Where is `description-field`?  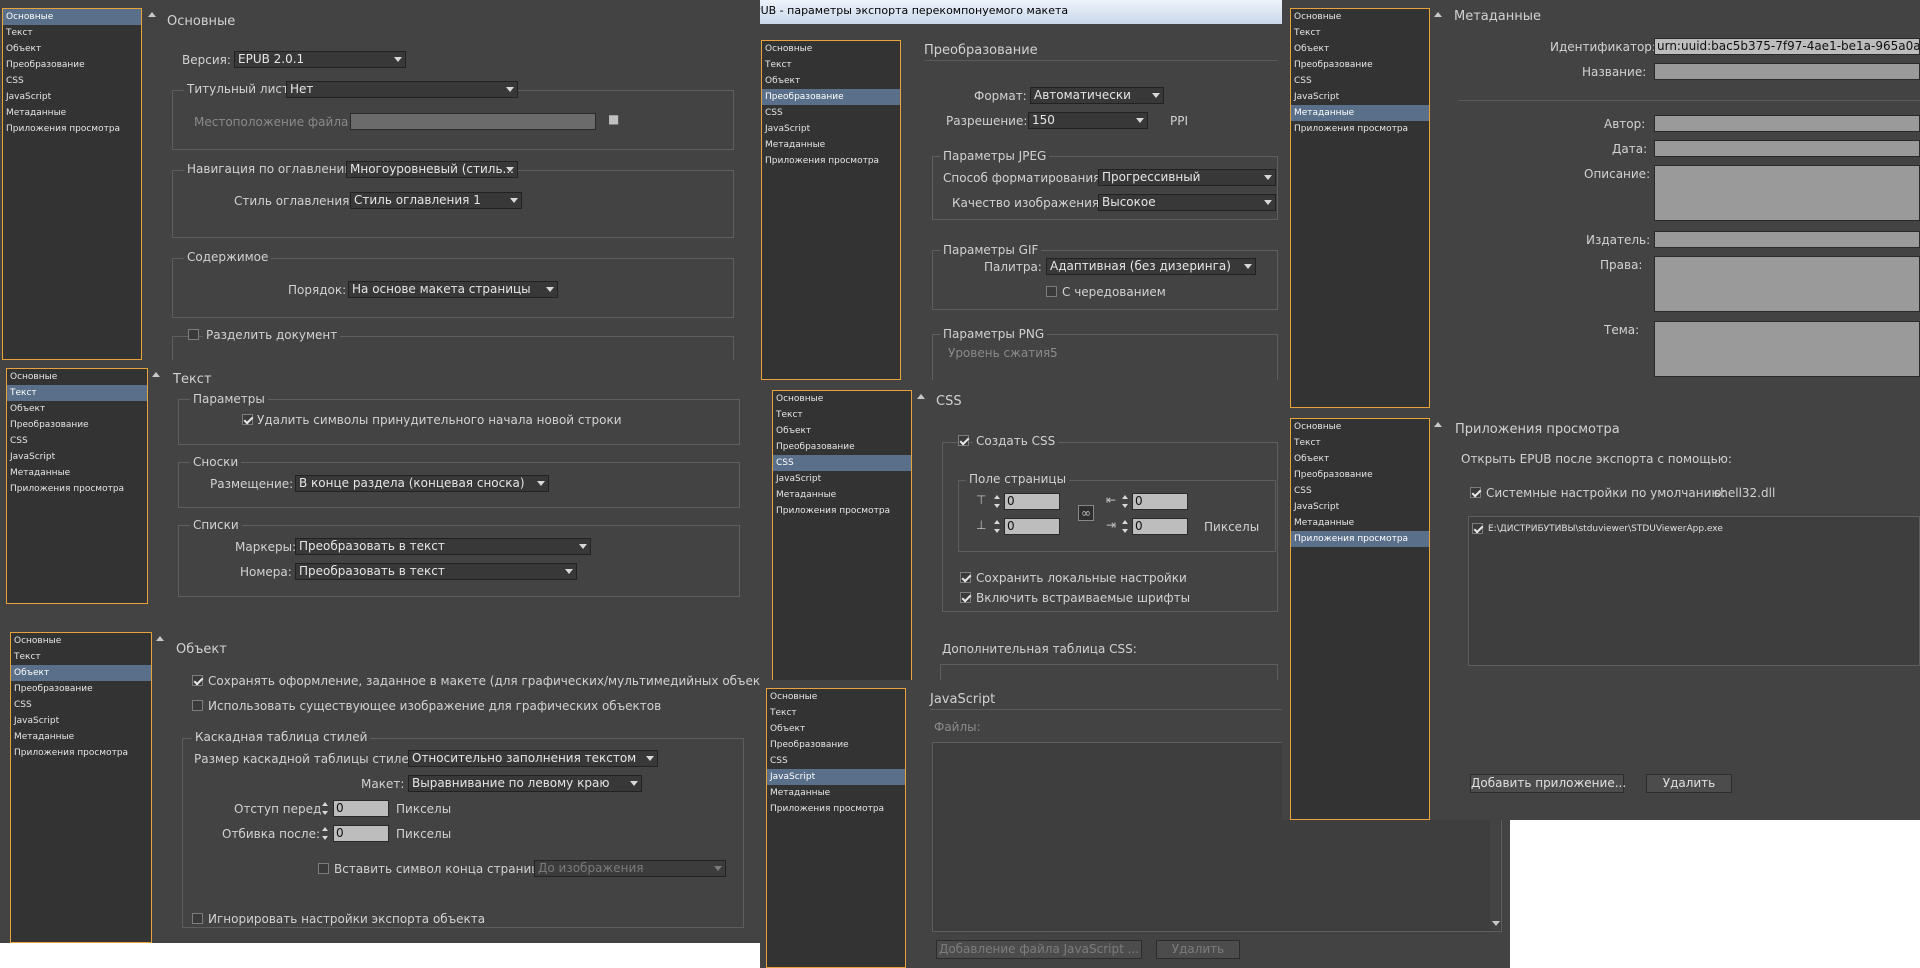
description-field is located at coordinates (1787, 193).